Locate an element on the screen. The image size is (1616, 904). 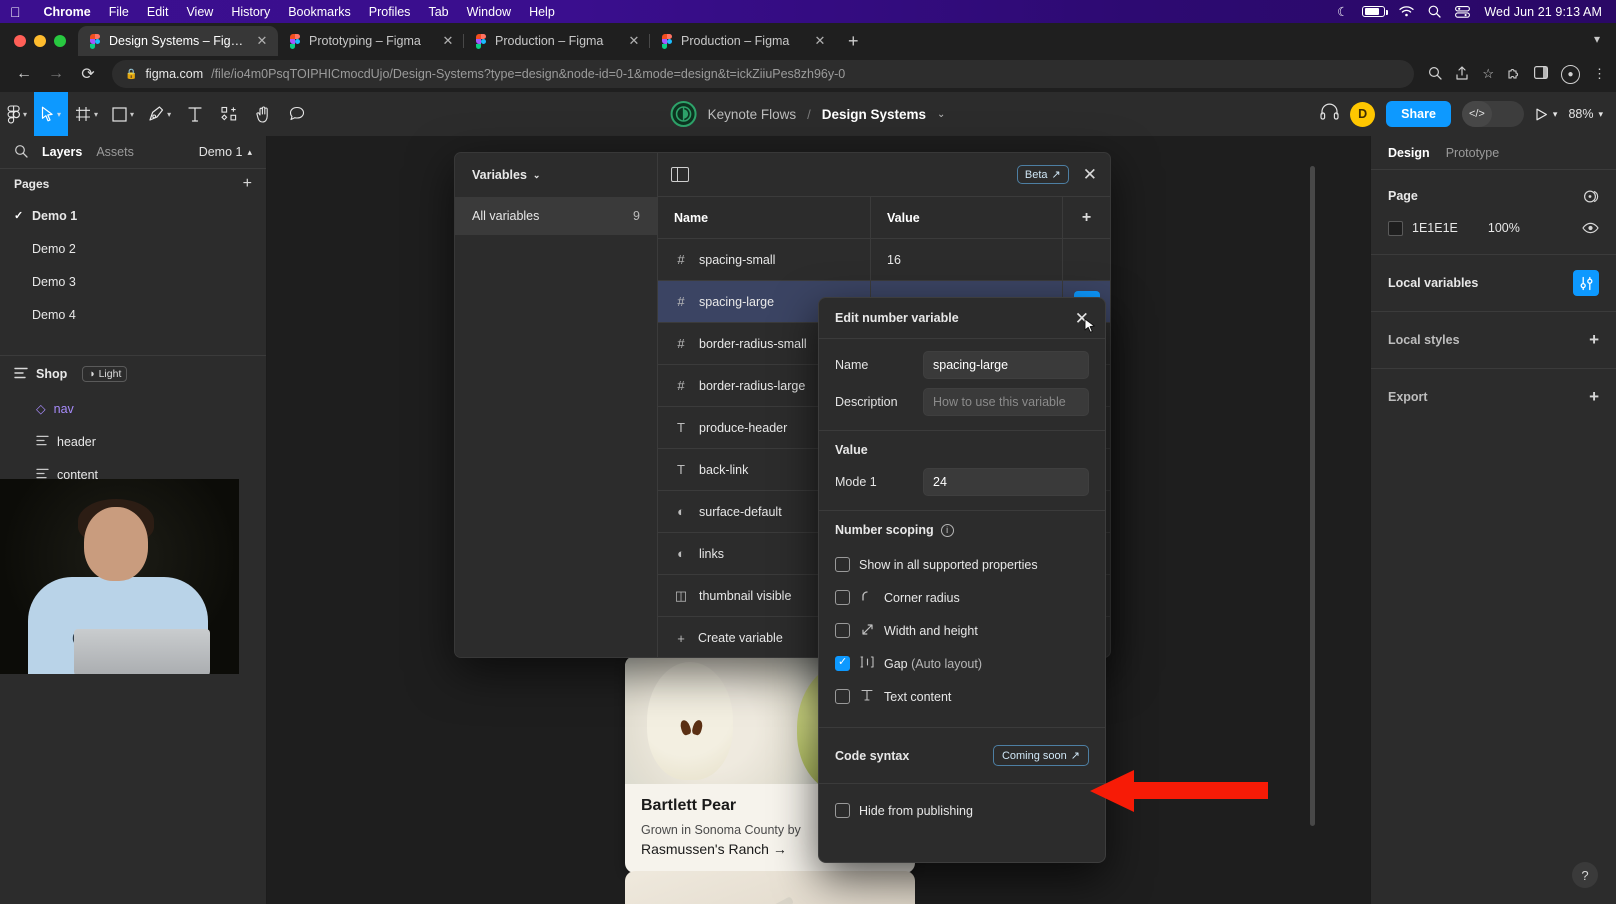
page-style-icon is located at coordinates (1591, 196).